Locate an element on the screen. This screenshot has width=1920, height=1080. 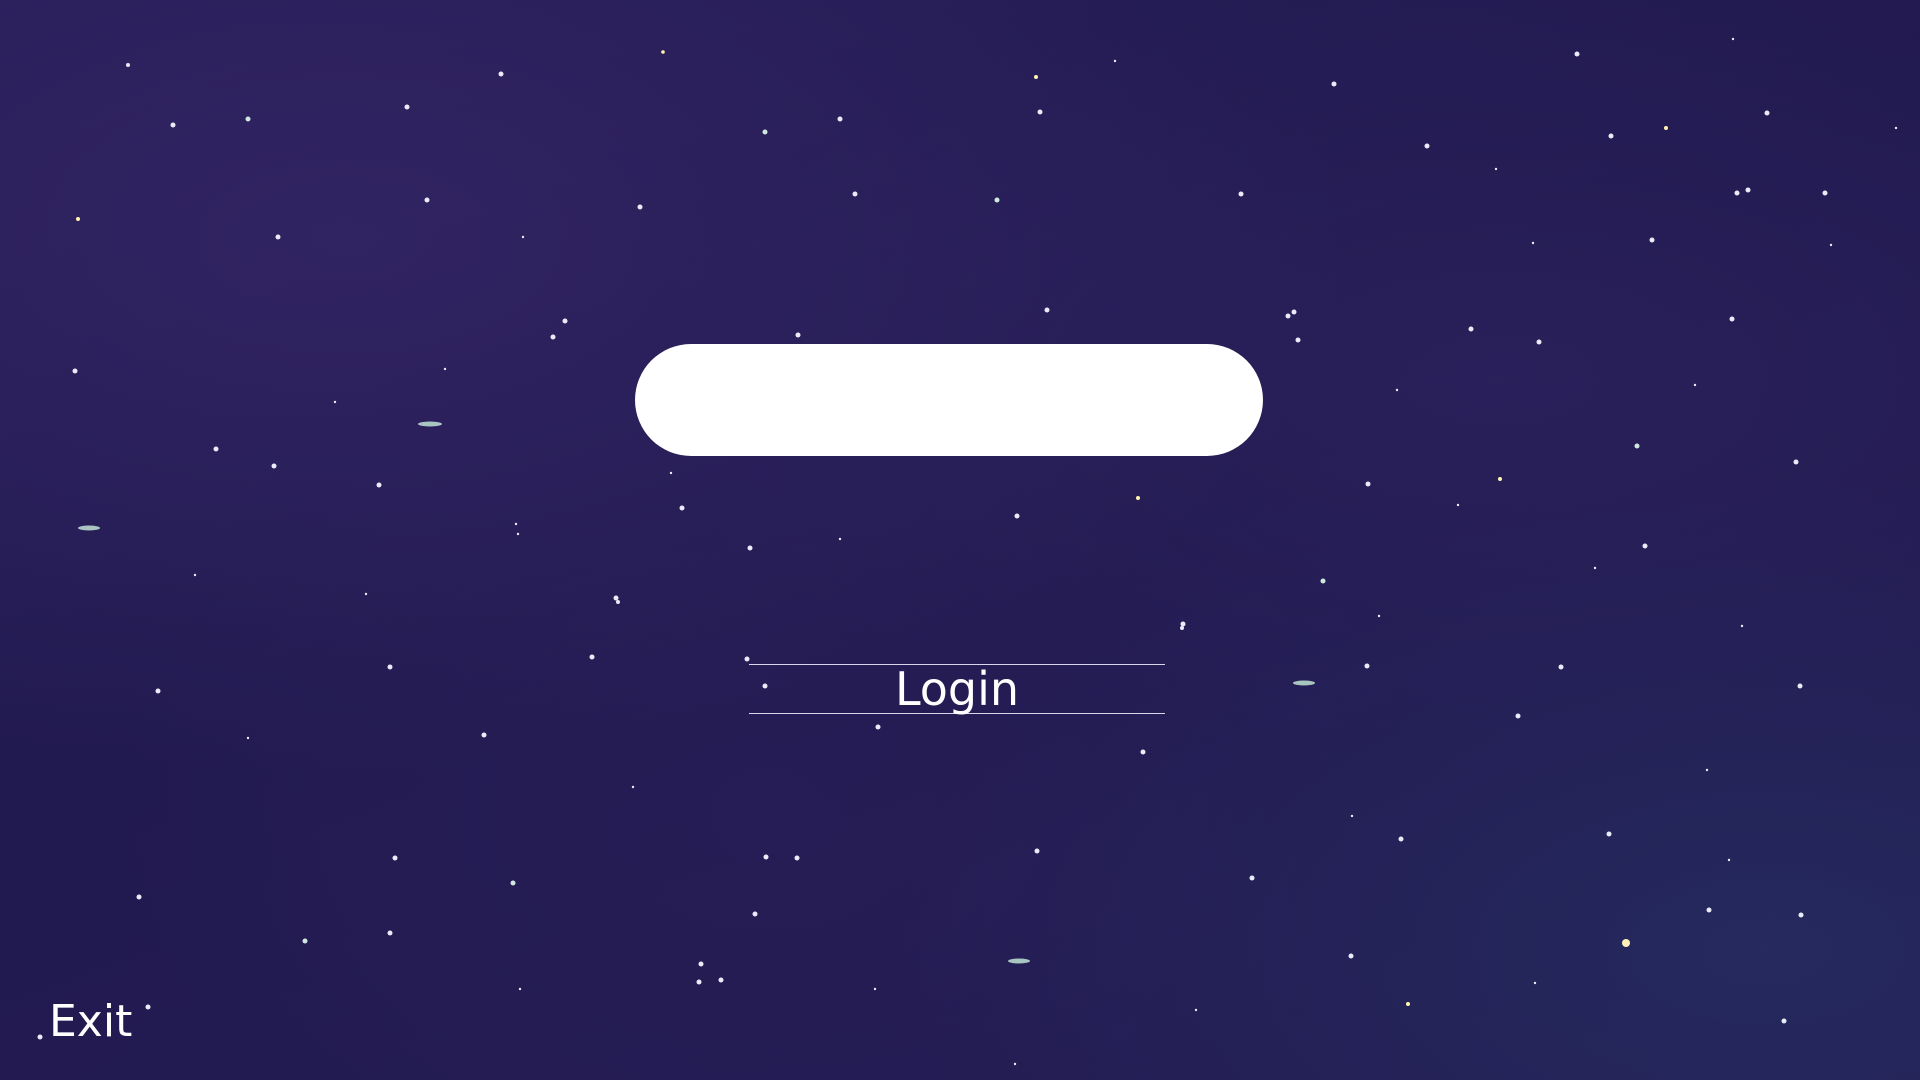
exit-button: Exit is located at coordinates (90, 1022).